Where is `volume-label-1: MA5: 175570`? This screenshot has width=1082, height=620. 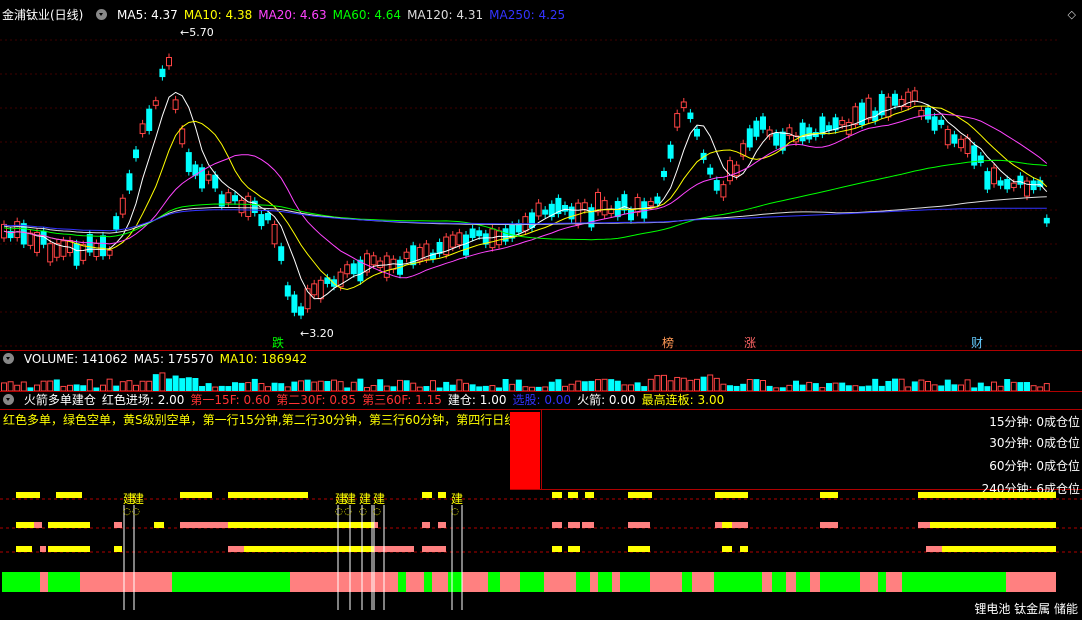
volume-label-1: MA5: 175570 is located at coordinates (173, 359).